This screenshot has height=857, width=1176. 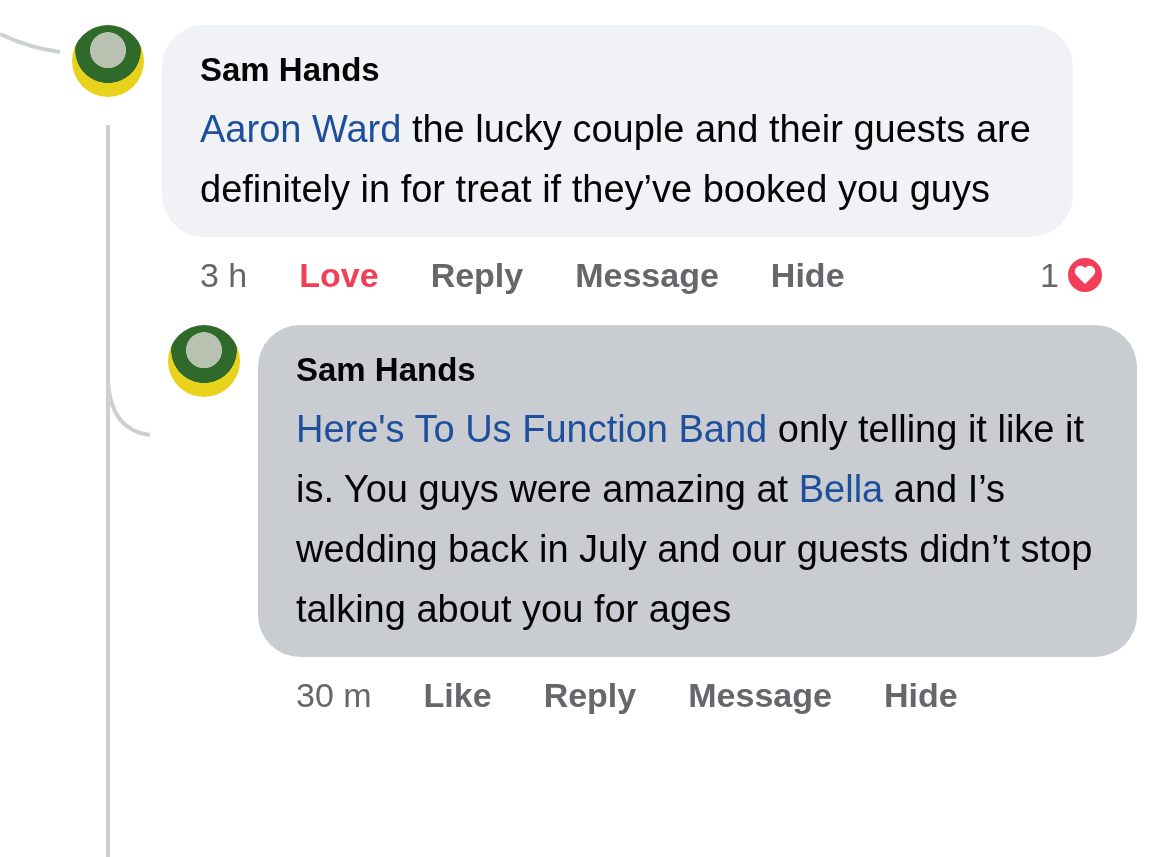 What do you see at coordinates (457, 695) in the screenshot?
I see `reaction-button: Like` at bounding box center [457, 695].